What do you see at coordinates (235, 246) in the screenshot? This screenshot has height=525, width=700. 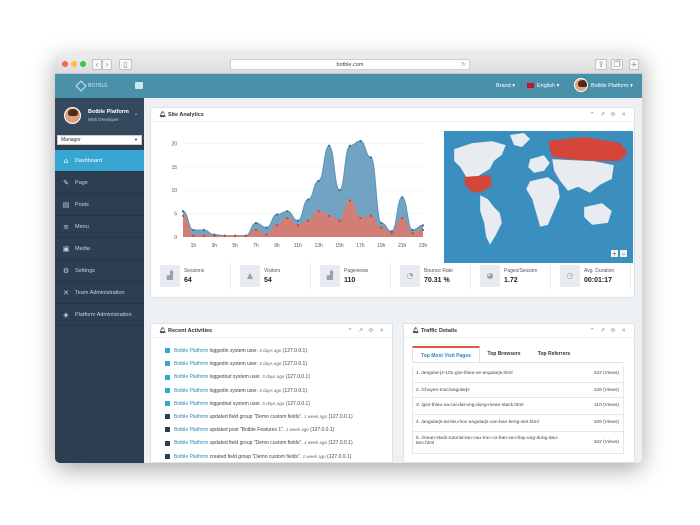 I see `x-tick-label: 5h` at bounding box center [235, 246].